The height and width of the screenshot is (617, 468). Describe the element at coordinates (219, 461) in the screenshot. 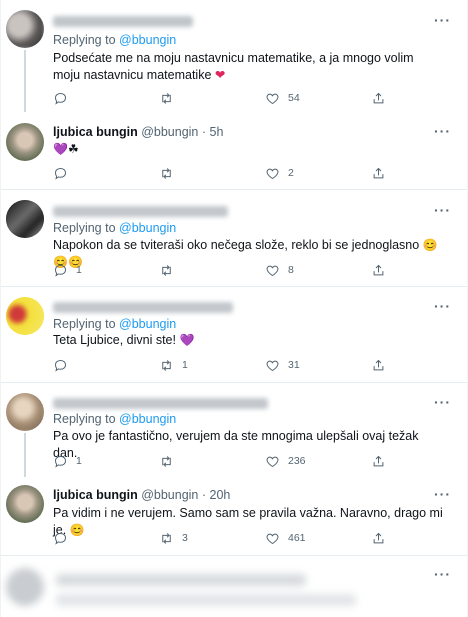

I see `tweet-actions: 1 236` at that location.